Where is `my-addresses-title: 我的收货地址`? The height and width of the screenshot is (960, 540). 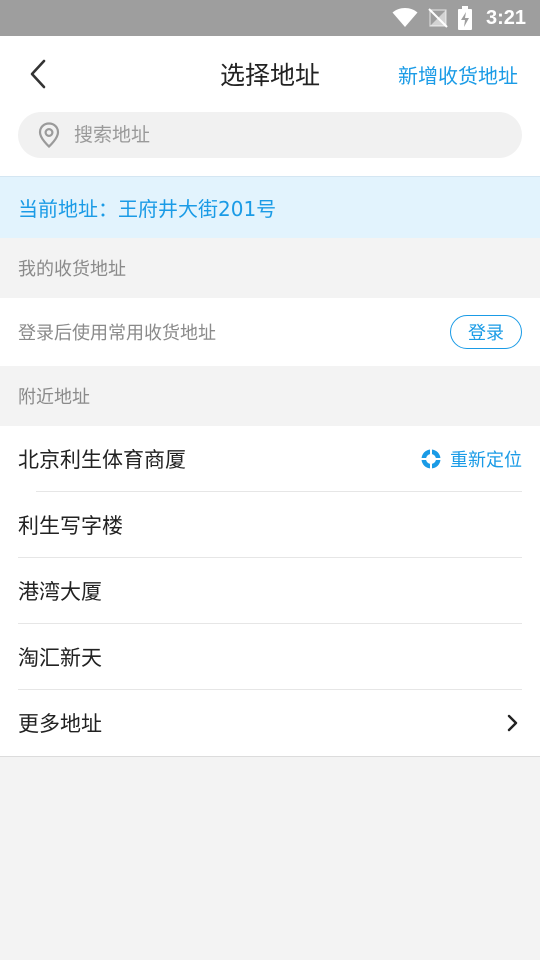
my-addresses-title: 我的收货地址 is located at coordinates (72, 269).